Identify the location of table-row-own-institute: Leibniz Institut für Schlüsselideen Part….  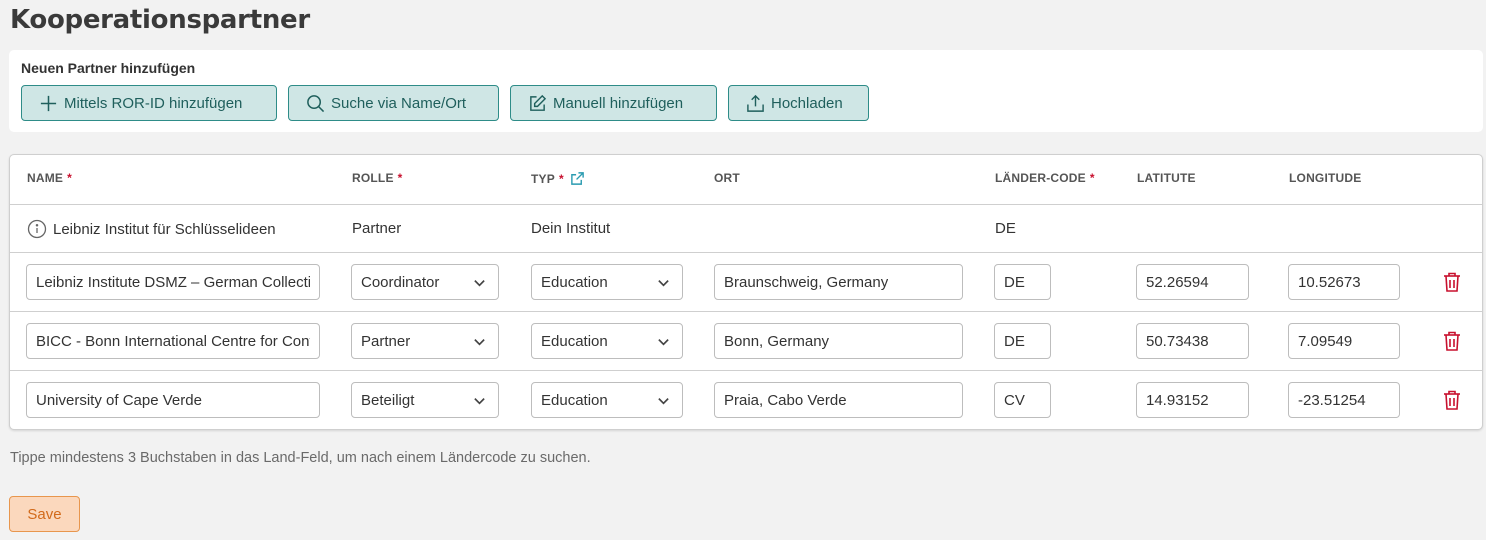
(746, 229).